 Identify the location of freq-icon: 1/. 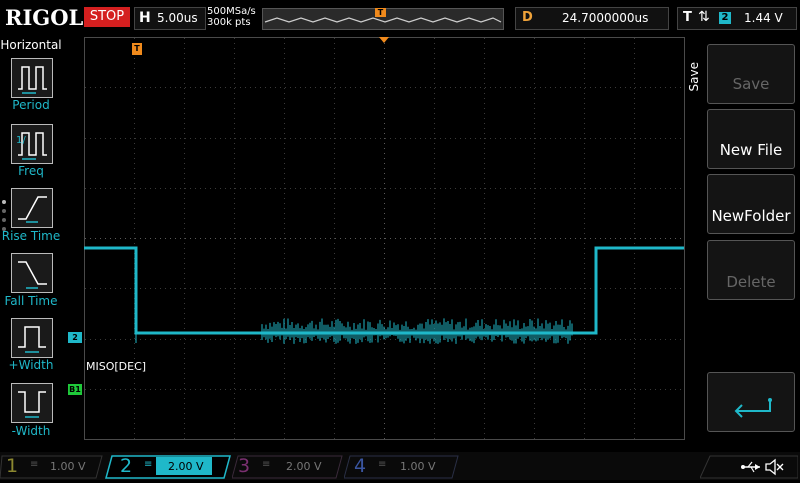
(31, 146).